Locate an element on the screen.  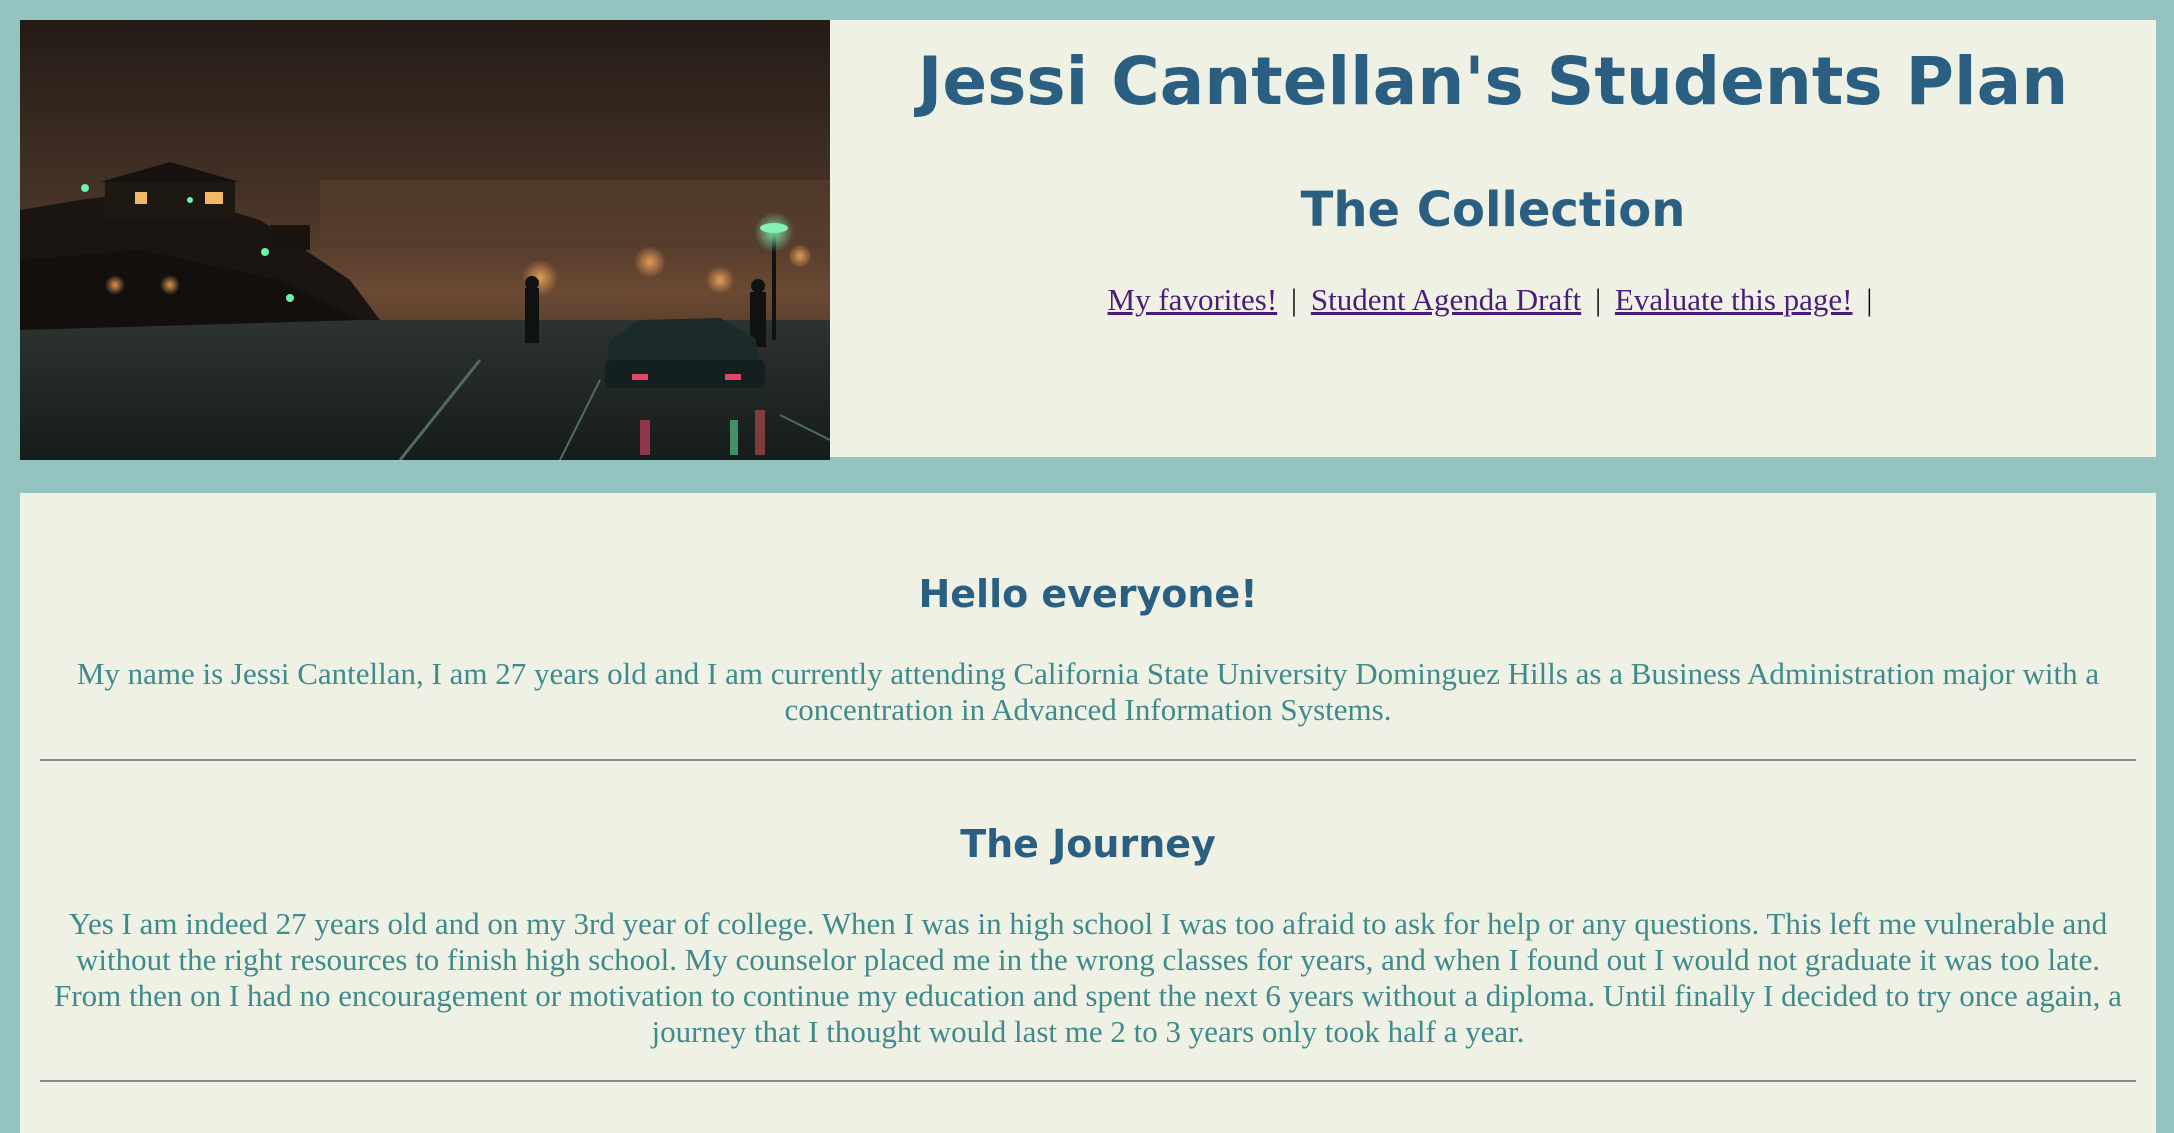
site-title: Jessi Cantellan's Students Plan is located at coordinates (1493, 81).